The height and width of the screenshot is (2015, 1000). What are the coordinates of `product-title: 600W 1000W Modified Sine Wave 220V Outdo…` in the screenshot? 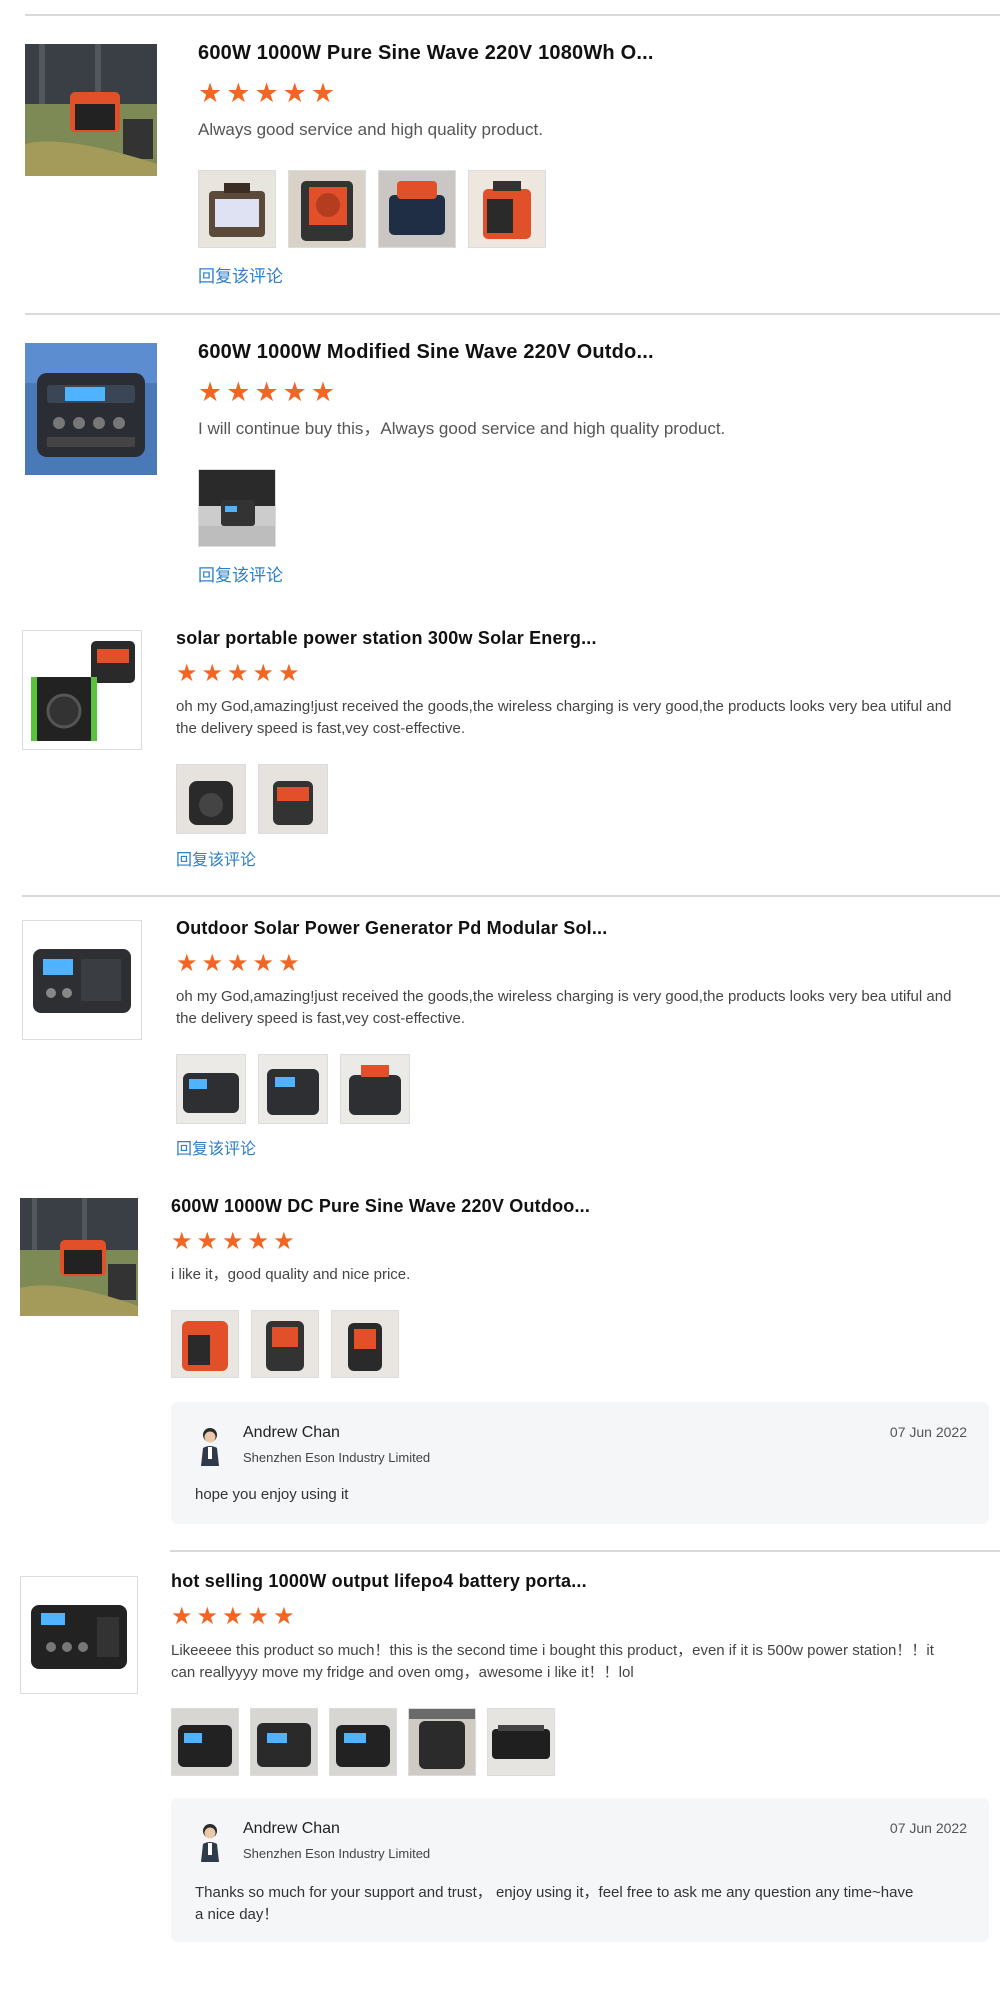 It's located at (426, 352).